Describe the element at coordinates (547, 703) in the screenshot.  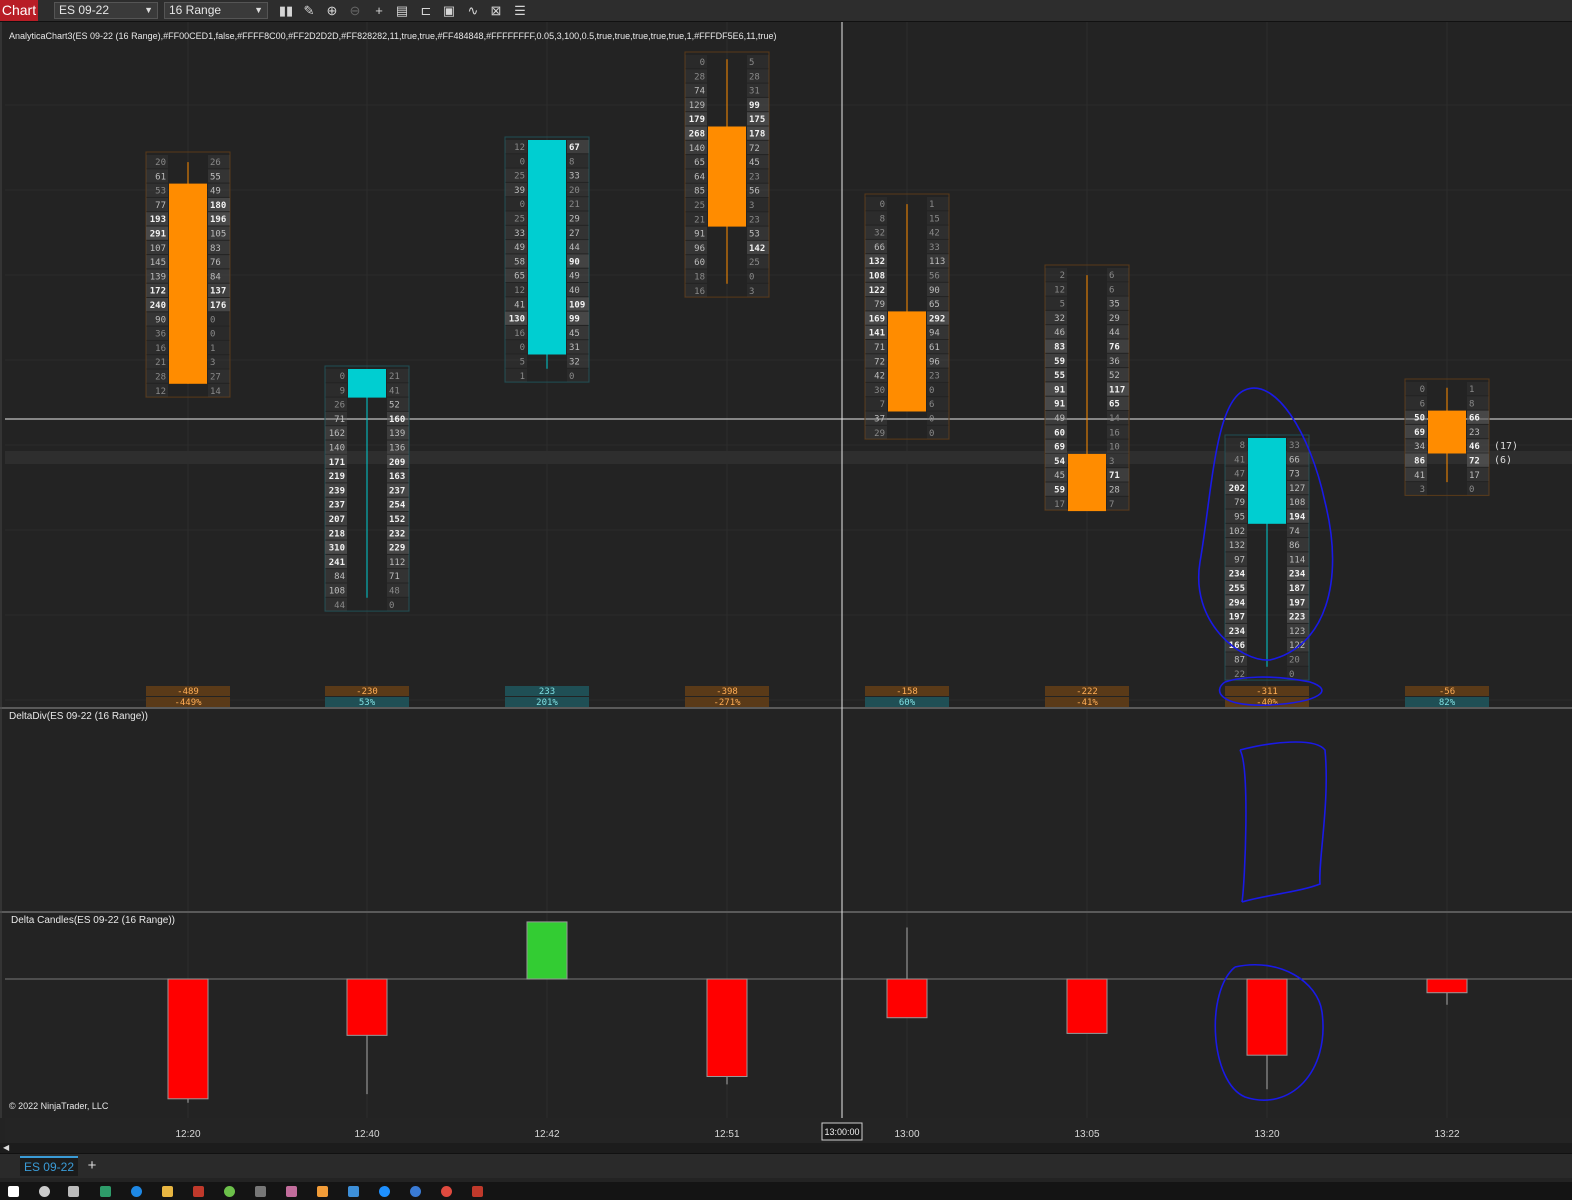
I see `bar-percent-label: 201%` at that location.